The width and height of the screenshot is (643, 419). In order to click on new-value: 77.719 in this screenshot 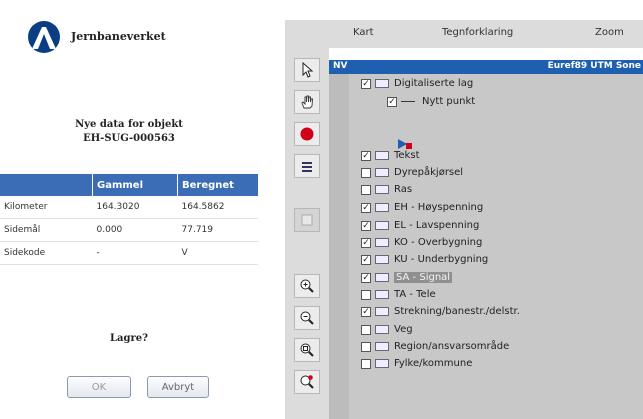, I will do `click(217, 230)`.